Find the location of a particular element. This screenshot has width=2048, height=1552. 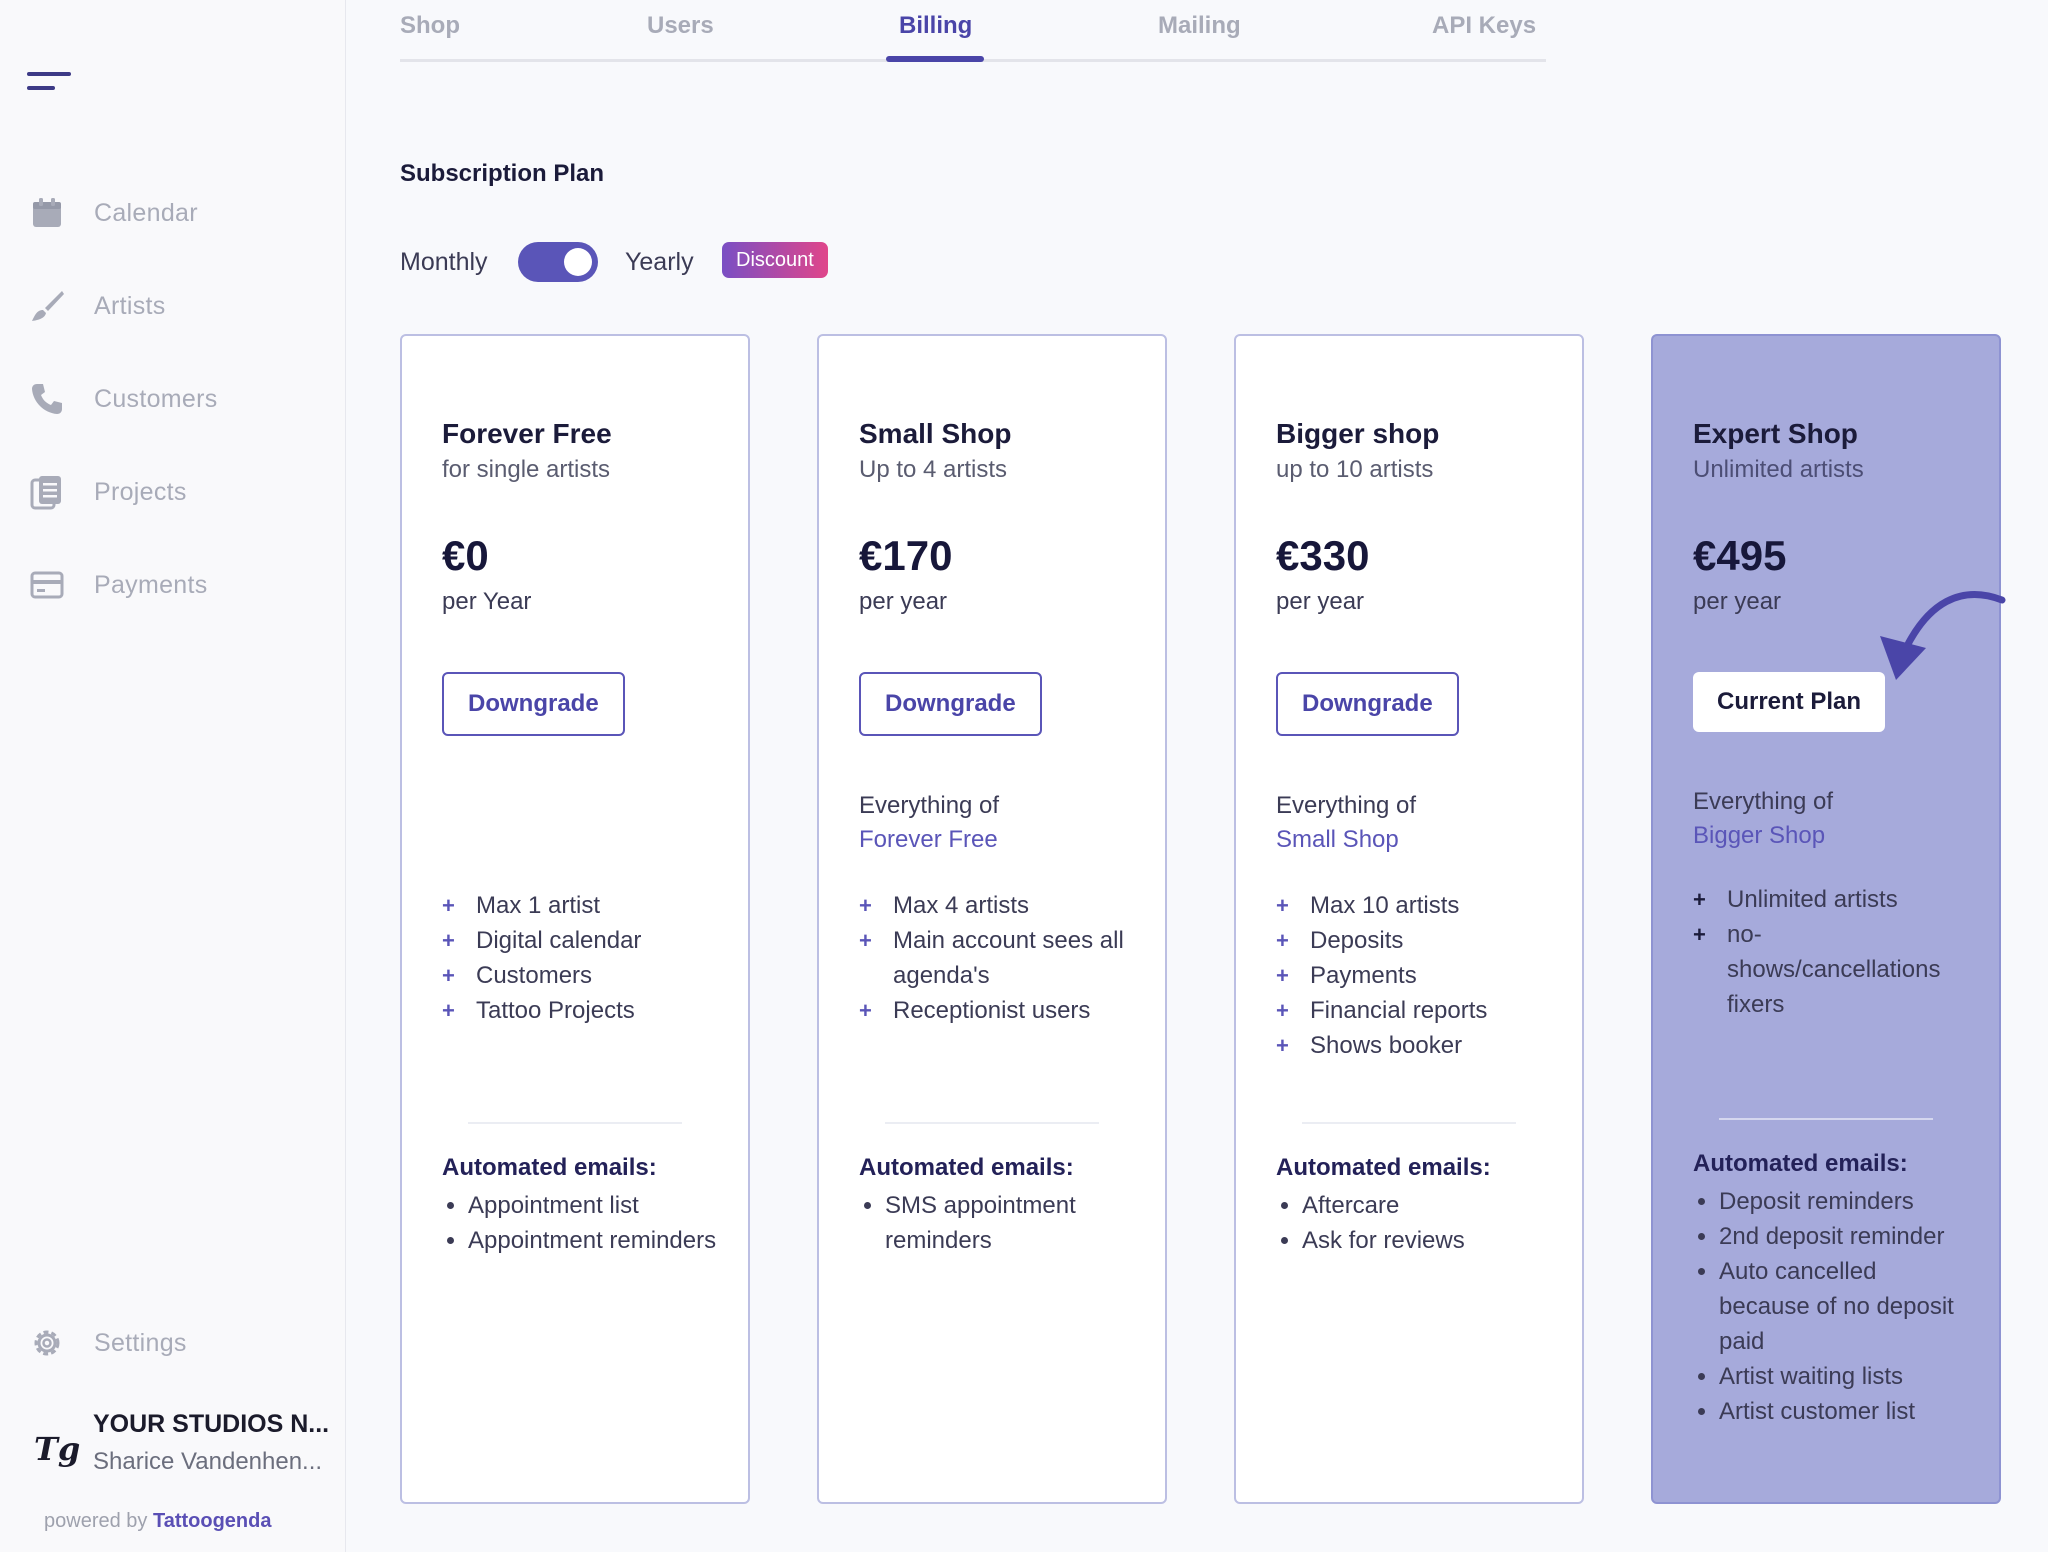

feature-item: Financial reports is located at coordinates (1421, 1010).